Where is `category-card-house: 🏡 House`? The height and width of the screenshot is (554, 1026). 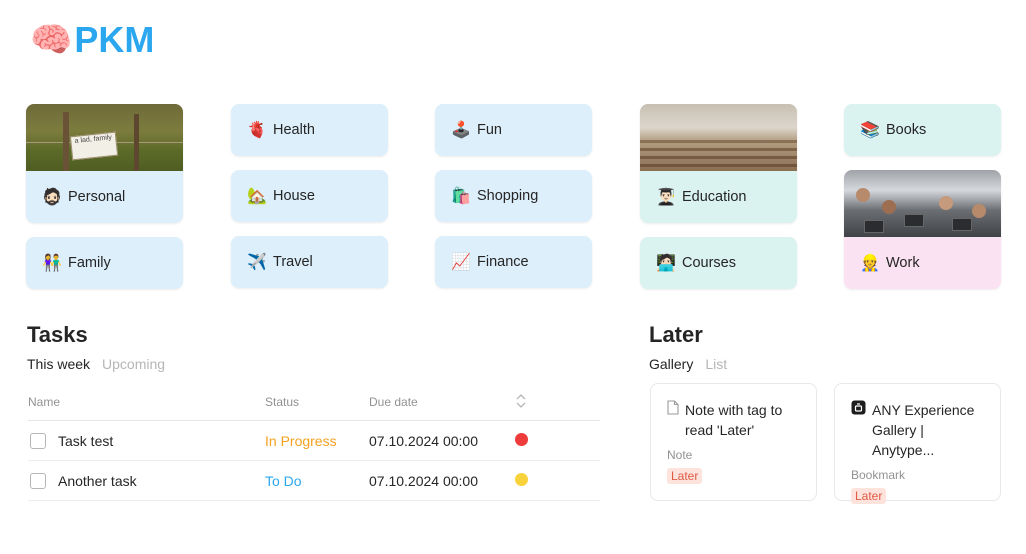 category-card-house: 🏡 House is located at coordinates (309, 196).